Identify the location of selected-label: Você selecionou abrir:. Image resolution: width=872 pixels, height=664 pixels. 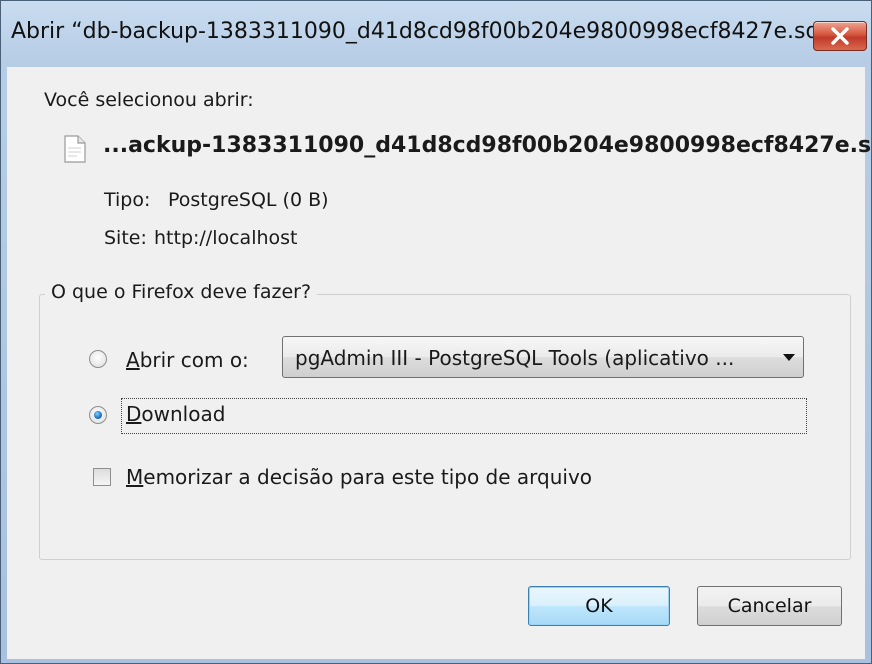
(149, 100).